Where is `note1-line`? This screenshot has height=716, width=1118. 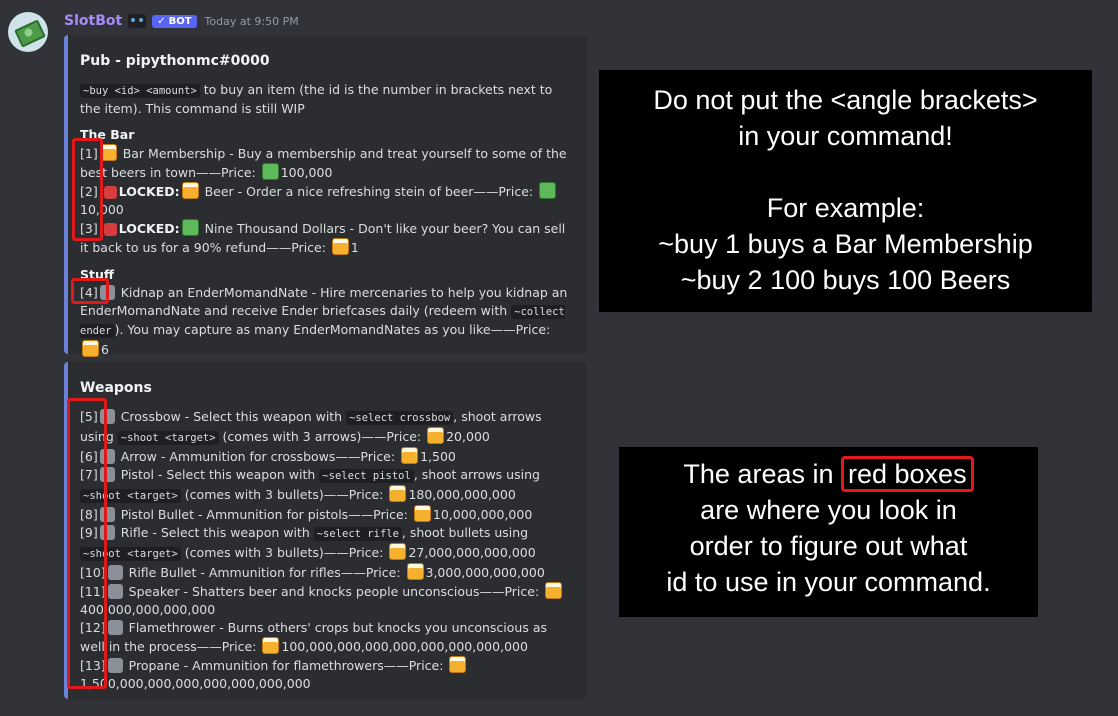 note1-line is located at coordinates (845, 172).